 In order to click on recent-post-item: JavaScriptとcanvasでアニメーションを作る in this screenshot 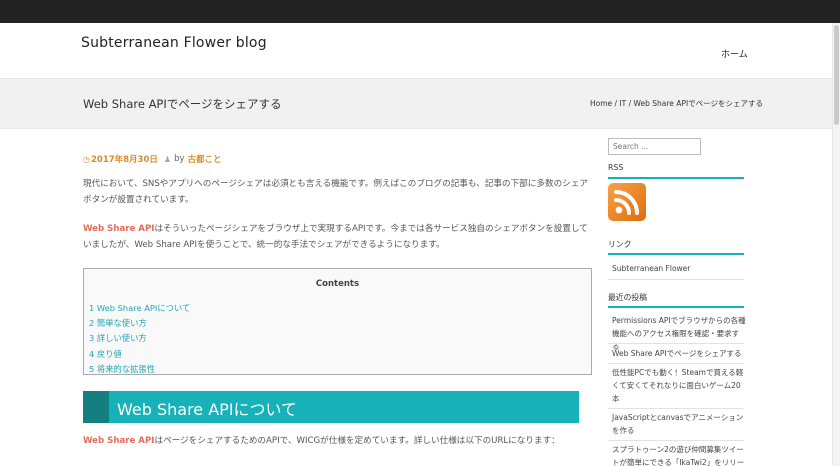, I will do `click(679, 424)`.